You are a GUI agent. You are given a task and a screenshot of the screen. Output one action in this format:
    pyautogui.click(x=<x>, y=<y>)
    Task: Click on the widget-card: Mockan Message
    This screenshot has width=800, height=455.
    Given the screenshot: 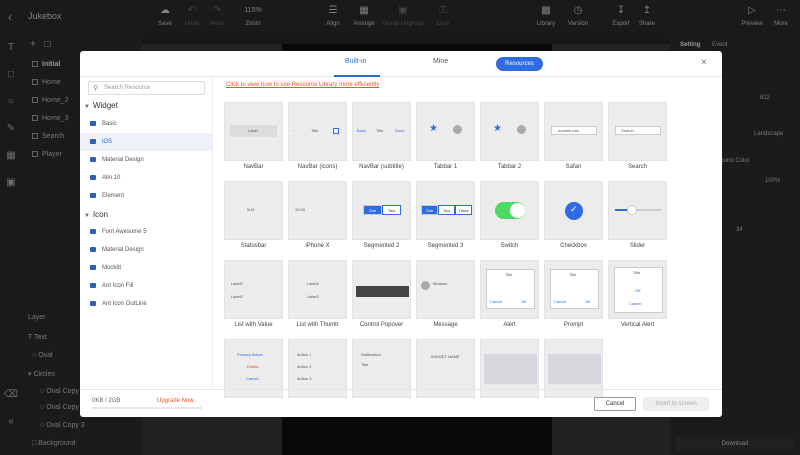 What is the action you would take?
    pyautogui.click(x=445, y=295)
    